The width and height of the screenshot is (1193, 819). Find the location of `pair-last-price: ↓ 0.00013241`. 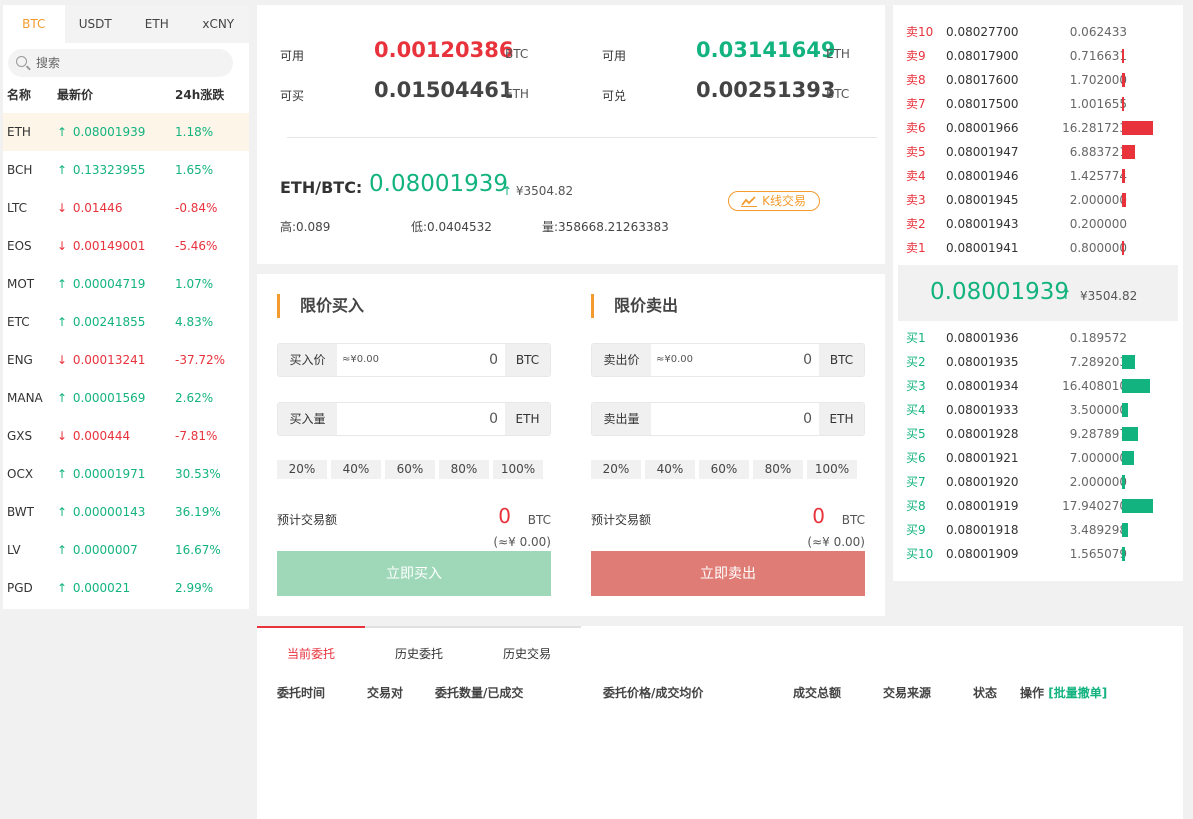

pair-last-price: ↓ 0.00013241 is located at coordinates (112, 360).